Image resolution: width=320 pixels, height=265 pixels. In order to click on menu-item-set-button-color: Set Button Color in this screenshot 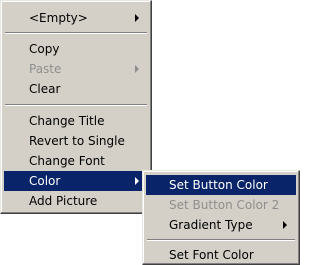, I will do `click(221, 185)`.